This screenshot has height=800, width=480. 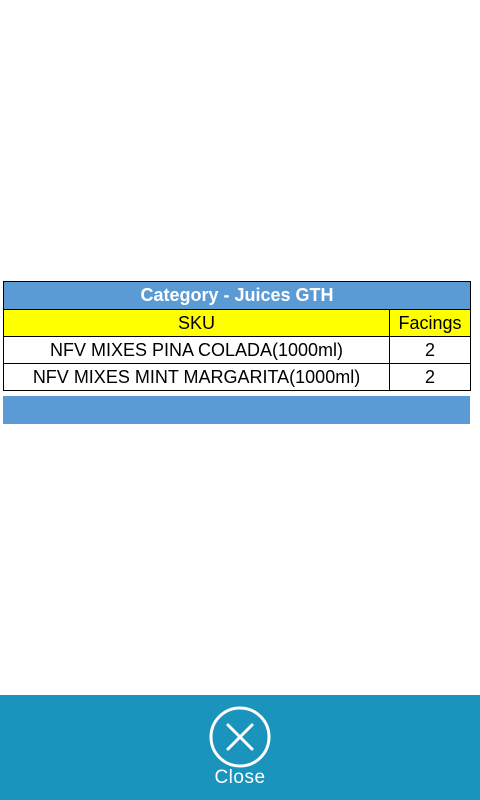 I want to click on close-button: Close, so click(x=240, y=748).